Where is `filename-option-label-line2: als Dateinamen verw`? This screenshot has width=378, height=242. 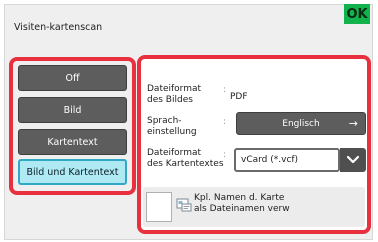 filename-option-label-line2: als Dateinamen verw is located at coordinates (242, 209).